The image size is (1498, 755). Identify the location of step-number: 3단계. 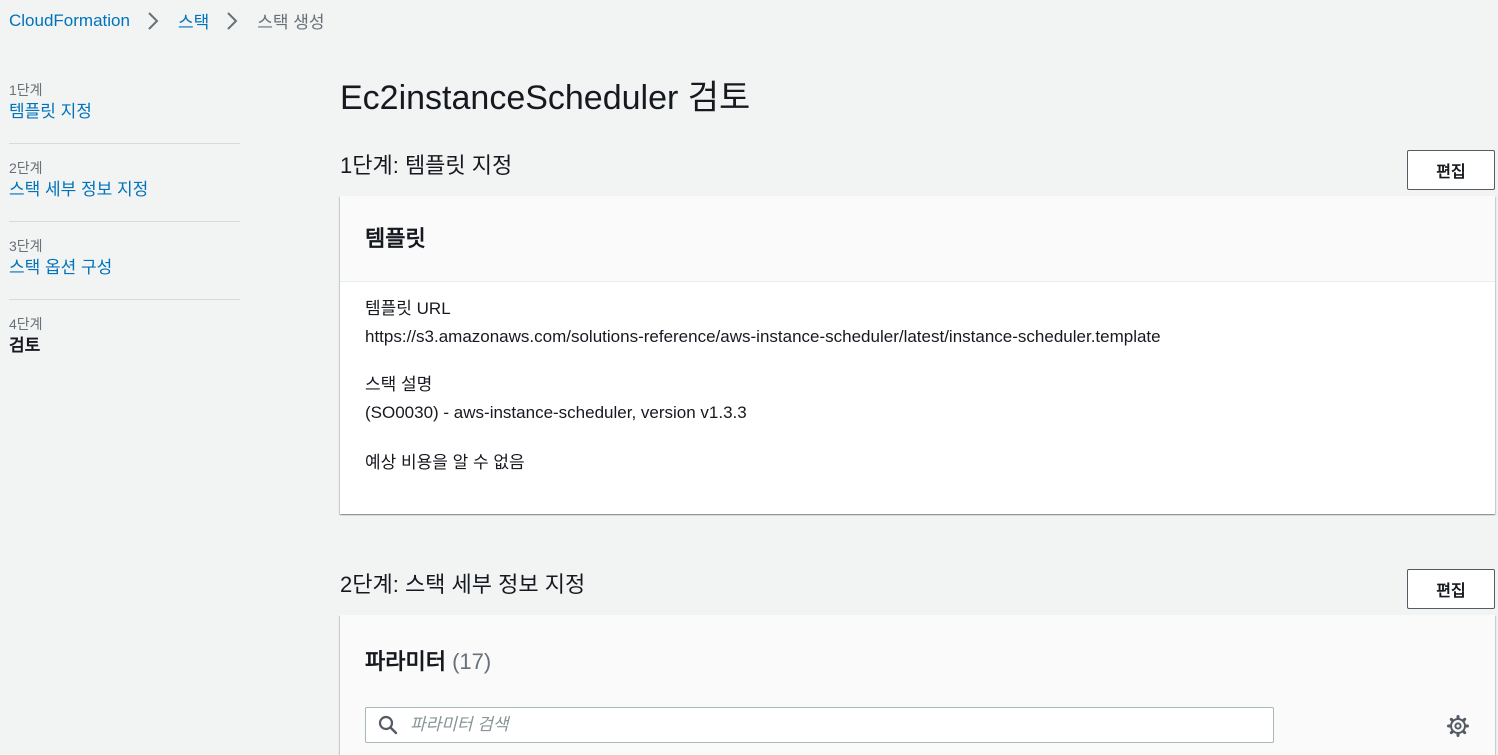
(26, 246).